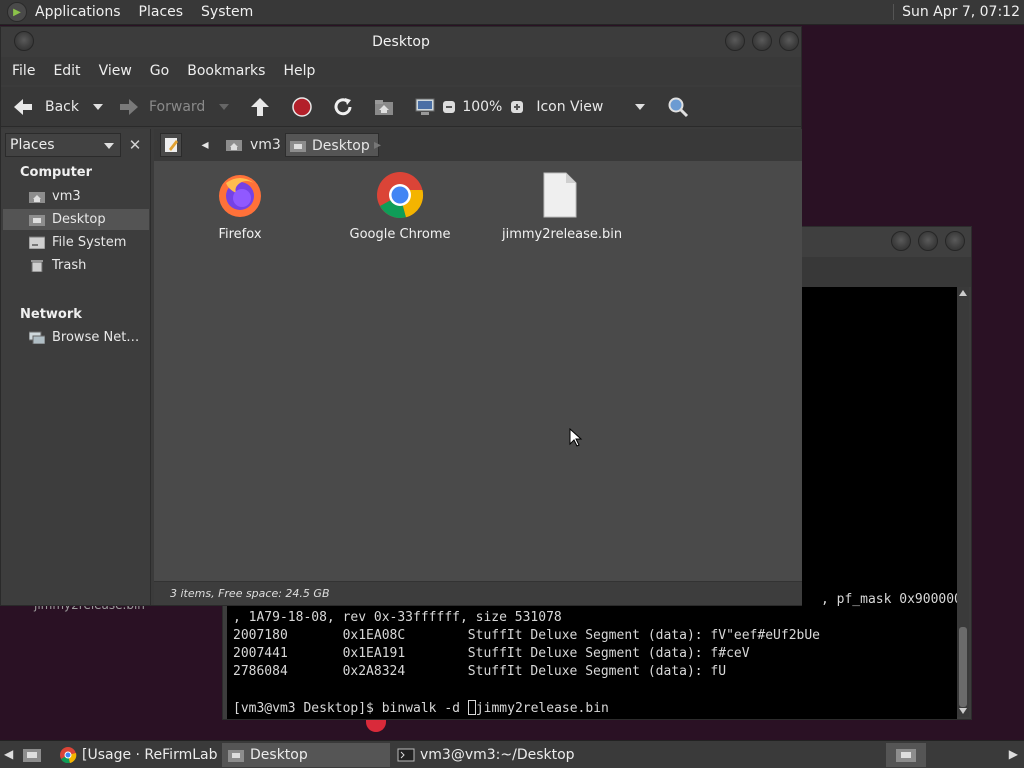 Image resolution: width=1024 pixels, height=768 pixels. Describe the element at coordinates (109, 146) in the screenshot. I see `chevron-down-icon` at that location.